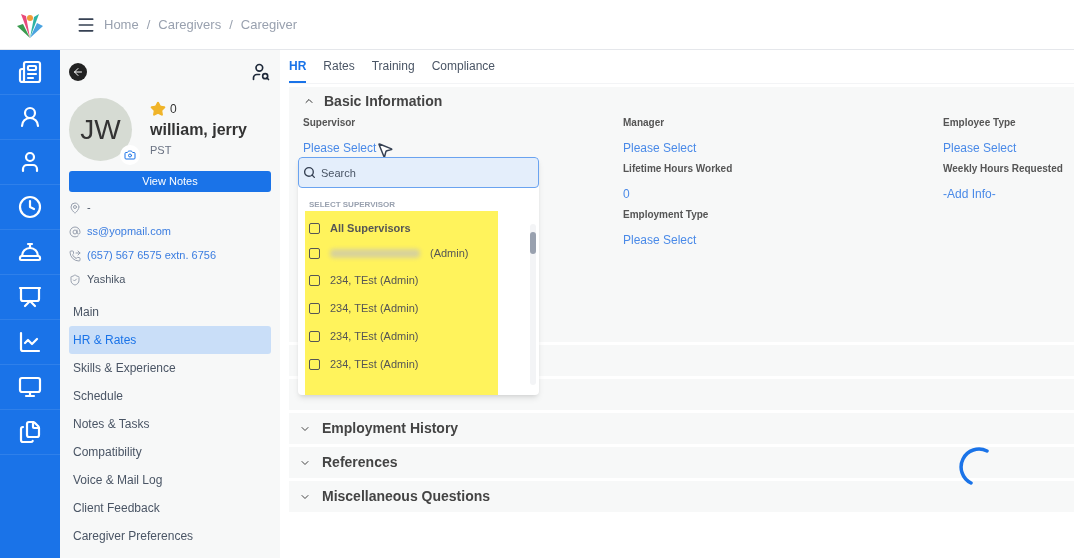 The width and height of the screenshot is (1074, 558). I want to click on nav-item: Main, so click(170, 312).